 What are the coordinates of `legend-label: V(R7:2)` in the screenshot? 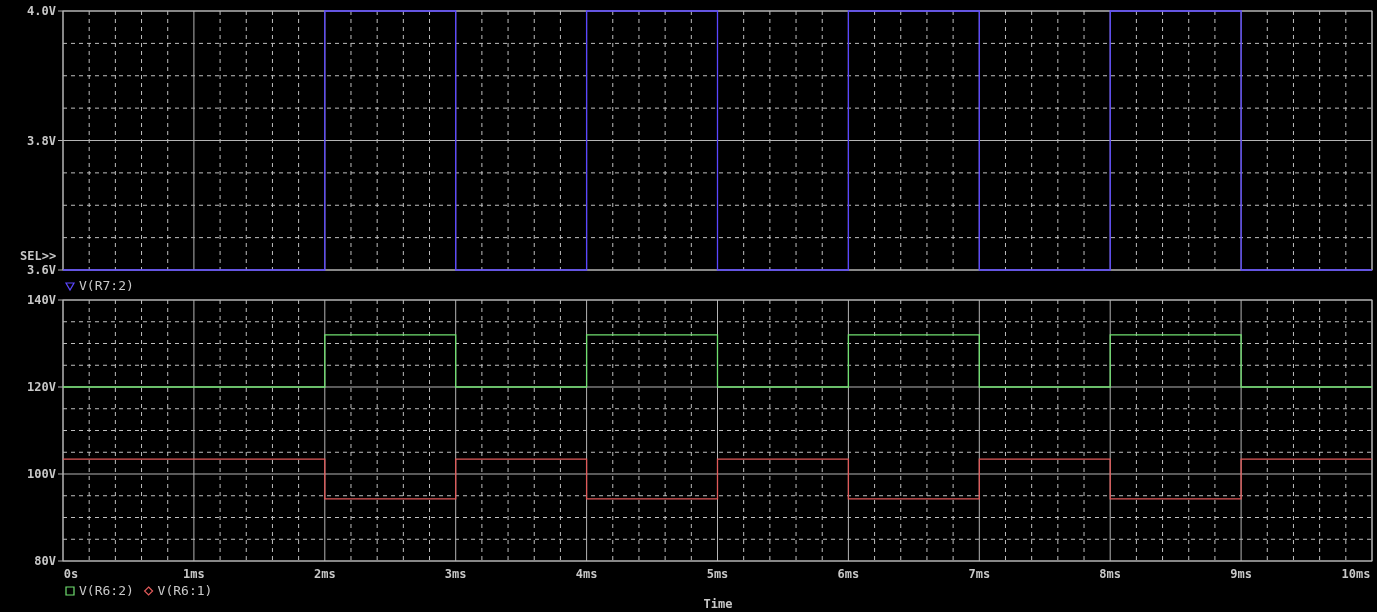 It's located at (106, 285).